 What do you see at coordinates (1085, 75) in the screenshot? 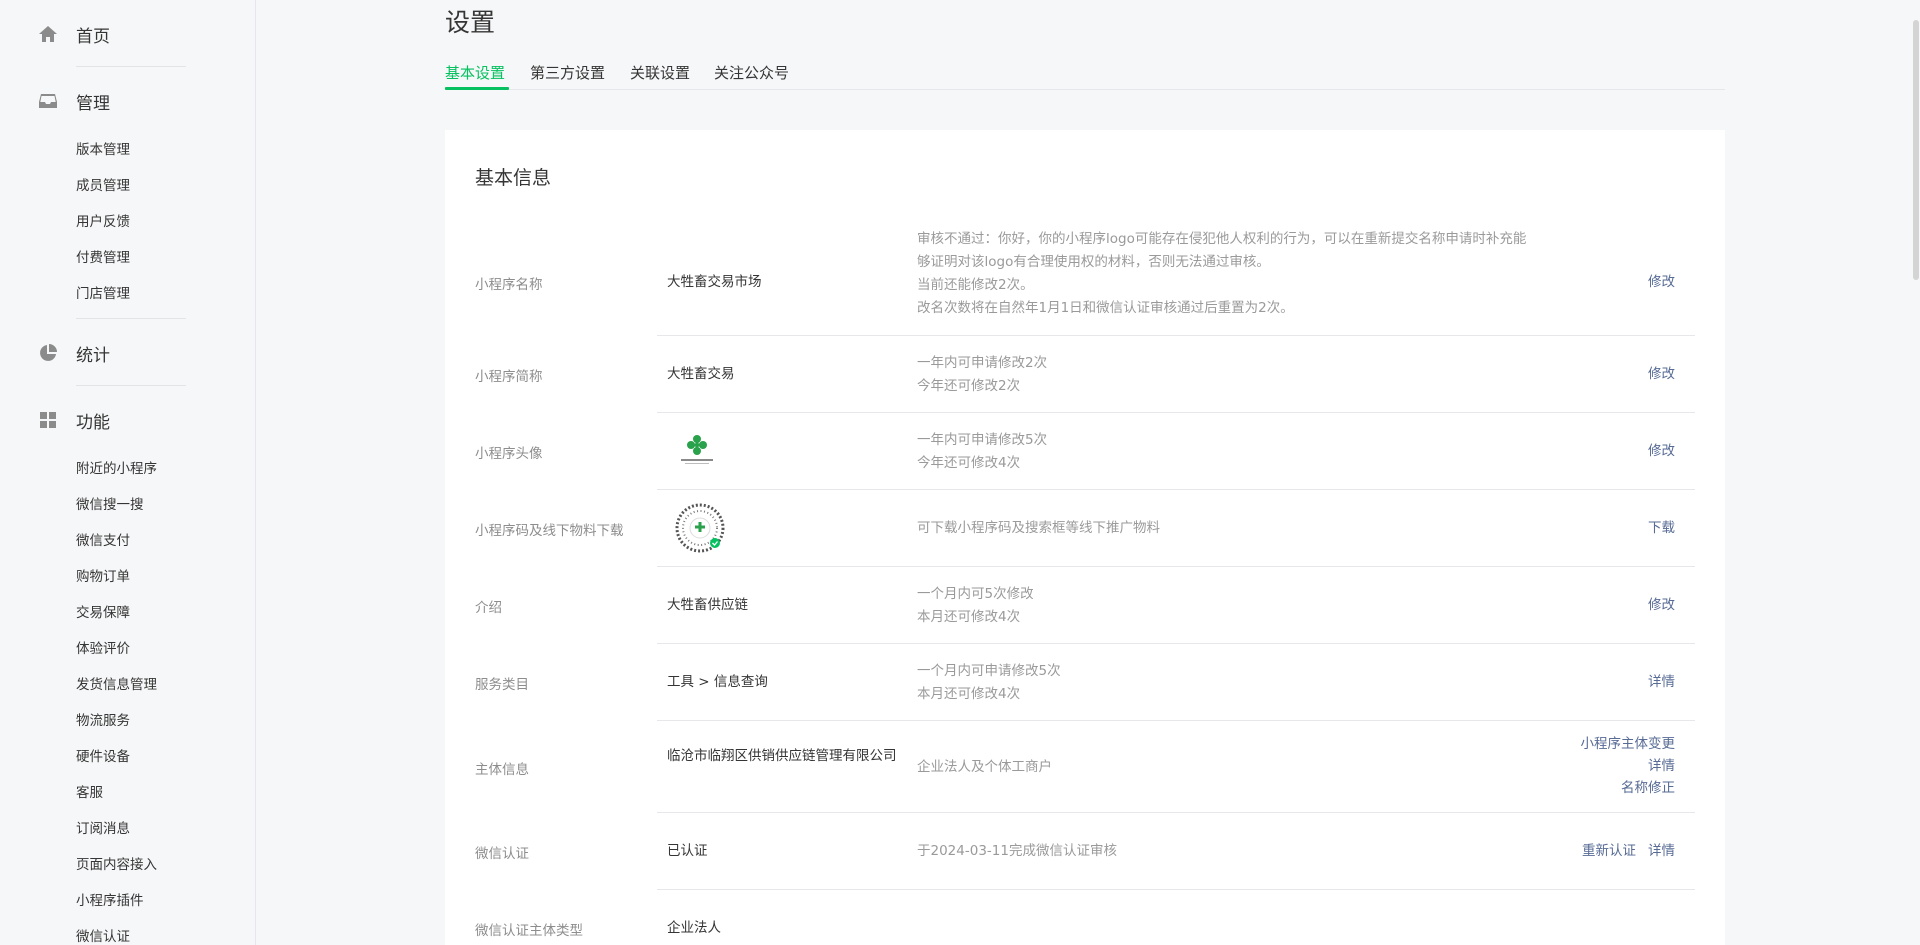
I see `settings-tabs: 基本设置 第三方设置 关联设置 关注公众号` at bounding box center [1085, 75].